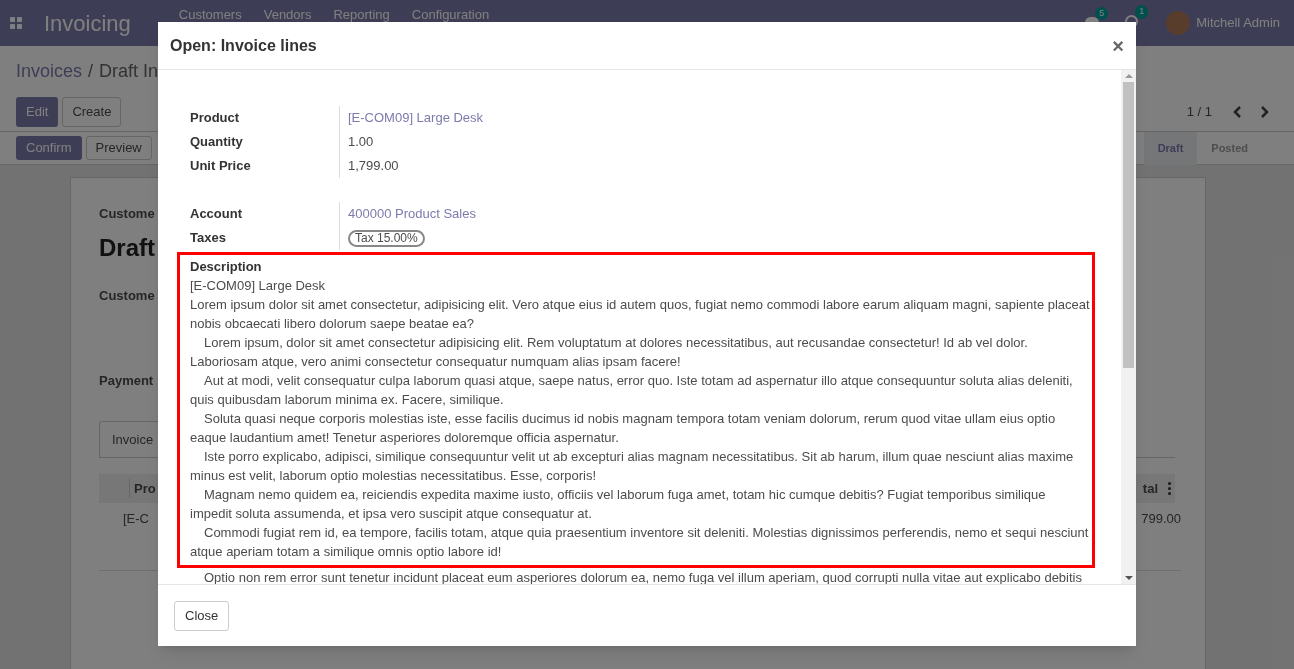 The image size is (1294, 669). I want to click on field-value: 1.00, so click(361, 142).